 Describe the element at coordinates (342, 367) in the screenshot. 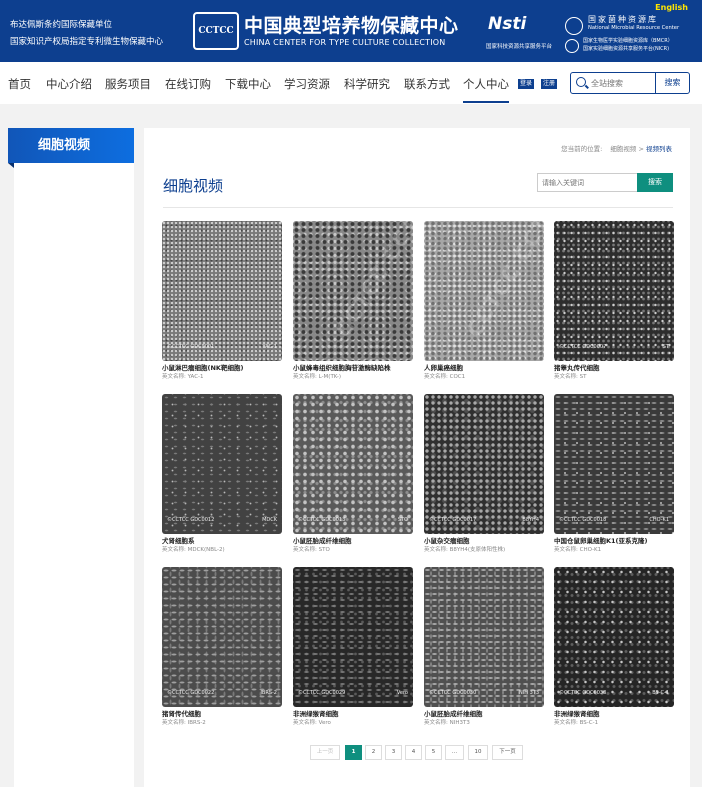

I see `card-title: 小鼠蜂毒组织细胞胸苷激酶缺陷株` at that location.